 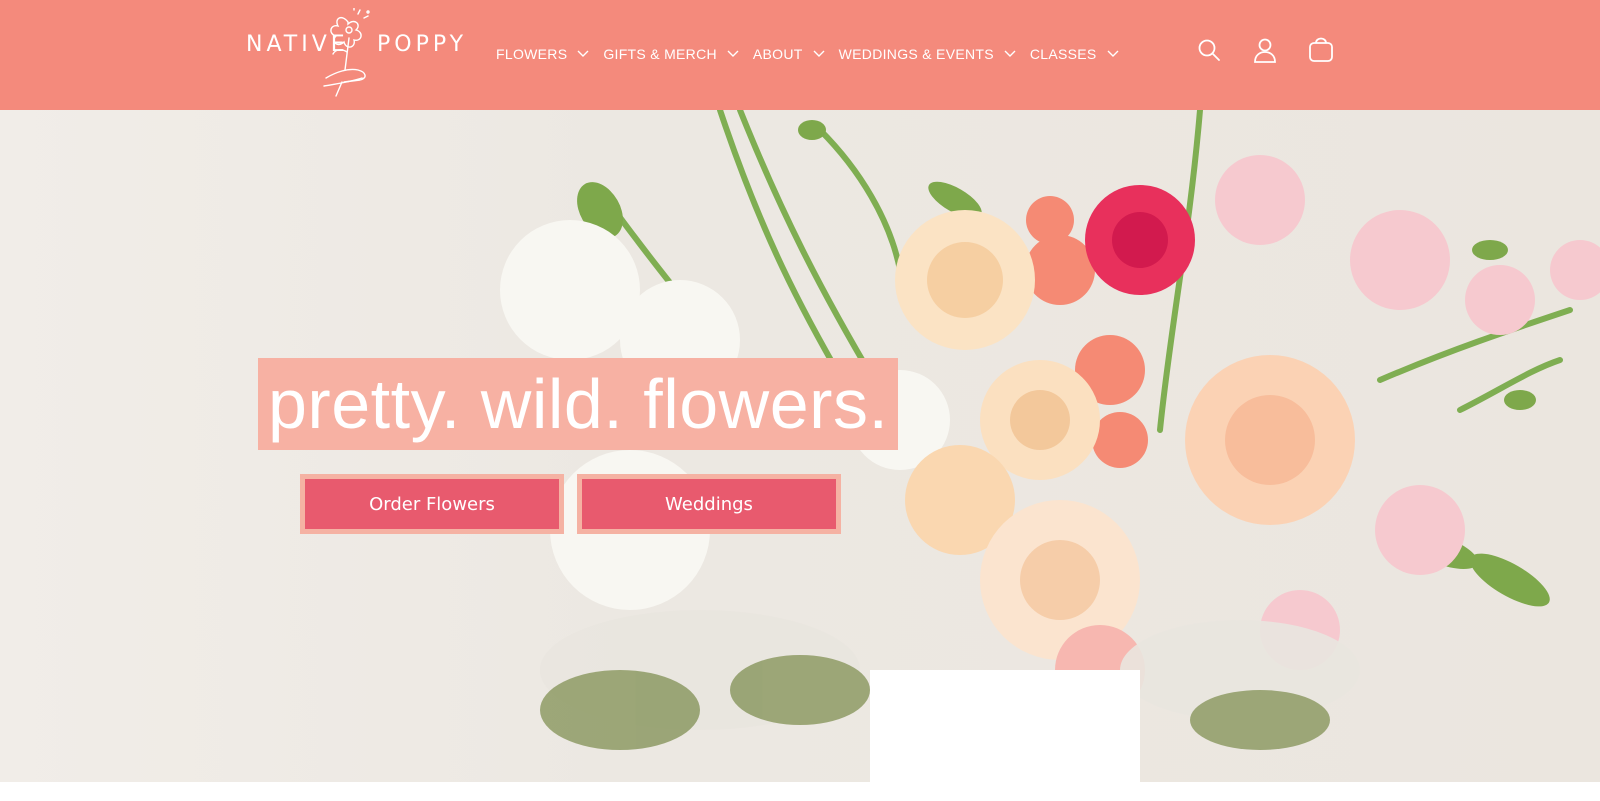 What do you see at coordinates (532, 54) in the screenshot?
I see `nav-label: FLOWERS` at bounding box center [532, 54].